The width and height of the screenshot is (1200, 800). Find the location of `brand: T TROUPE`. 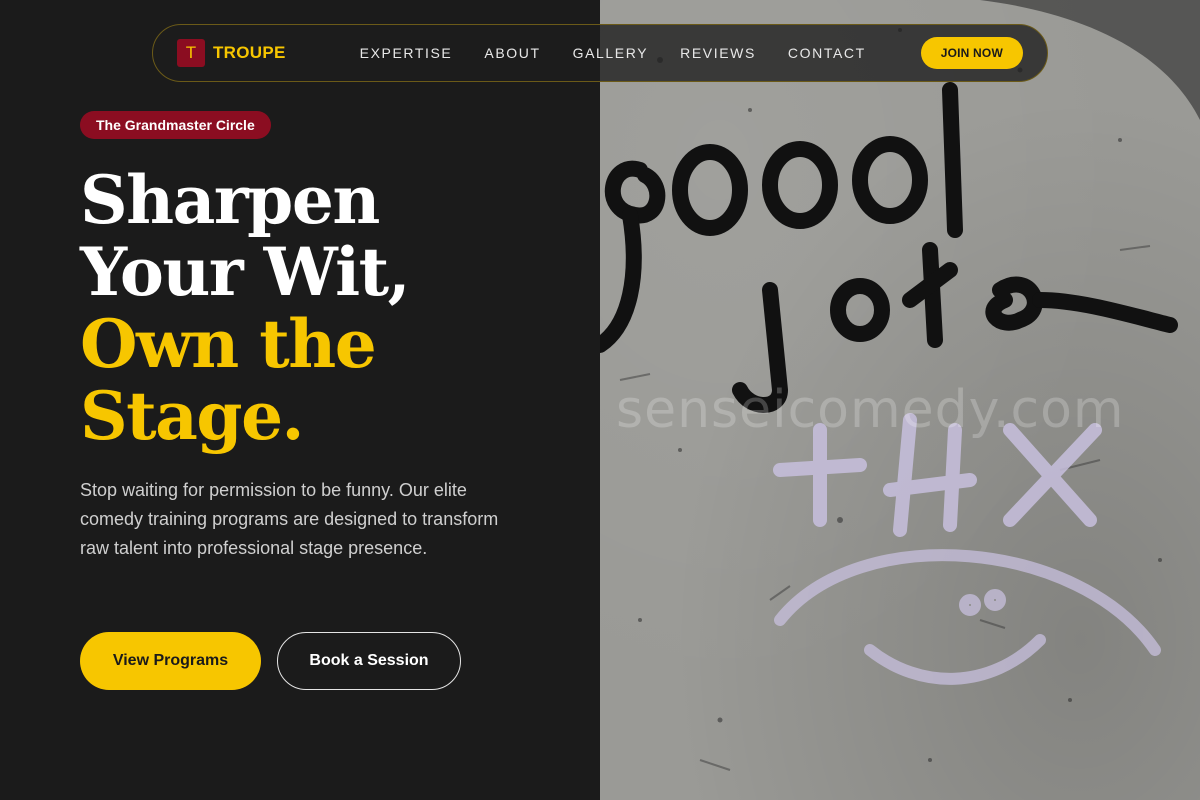

brand: T TROUPE is located at coordinates (231, 53).